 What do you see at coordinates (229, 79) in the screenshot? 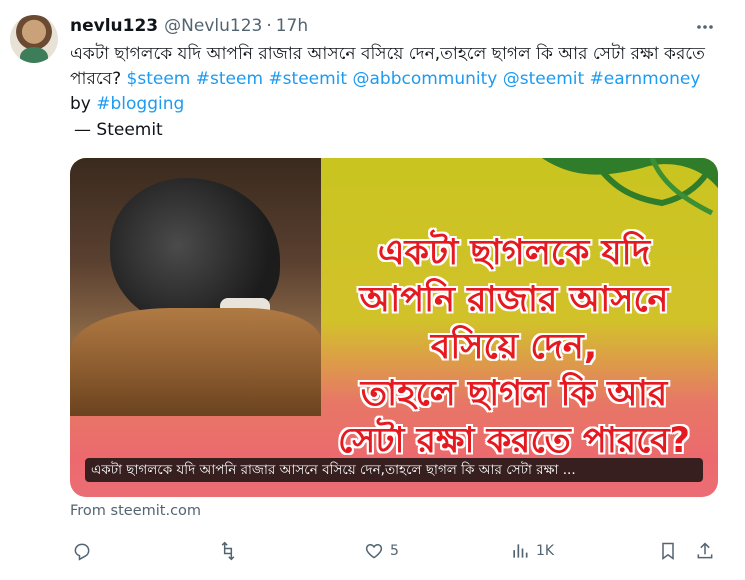
I see `hashtag-link: #steem` at bounding box center [229, 79].